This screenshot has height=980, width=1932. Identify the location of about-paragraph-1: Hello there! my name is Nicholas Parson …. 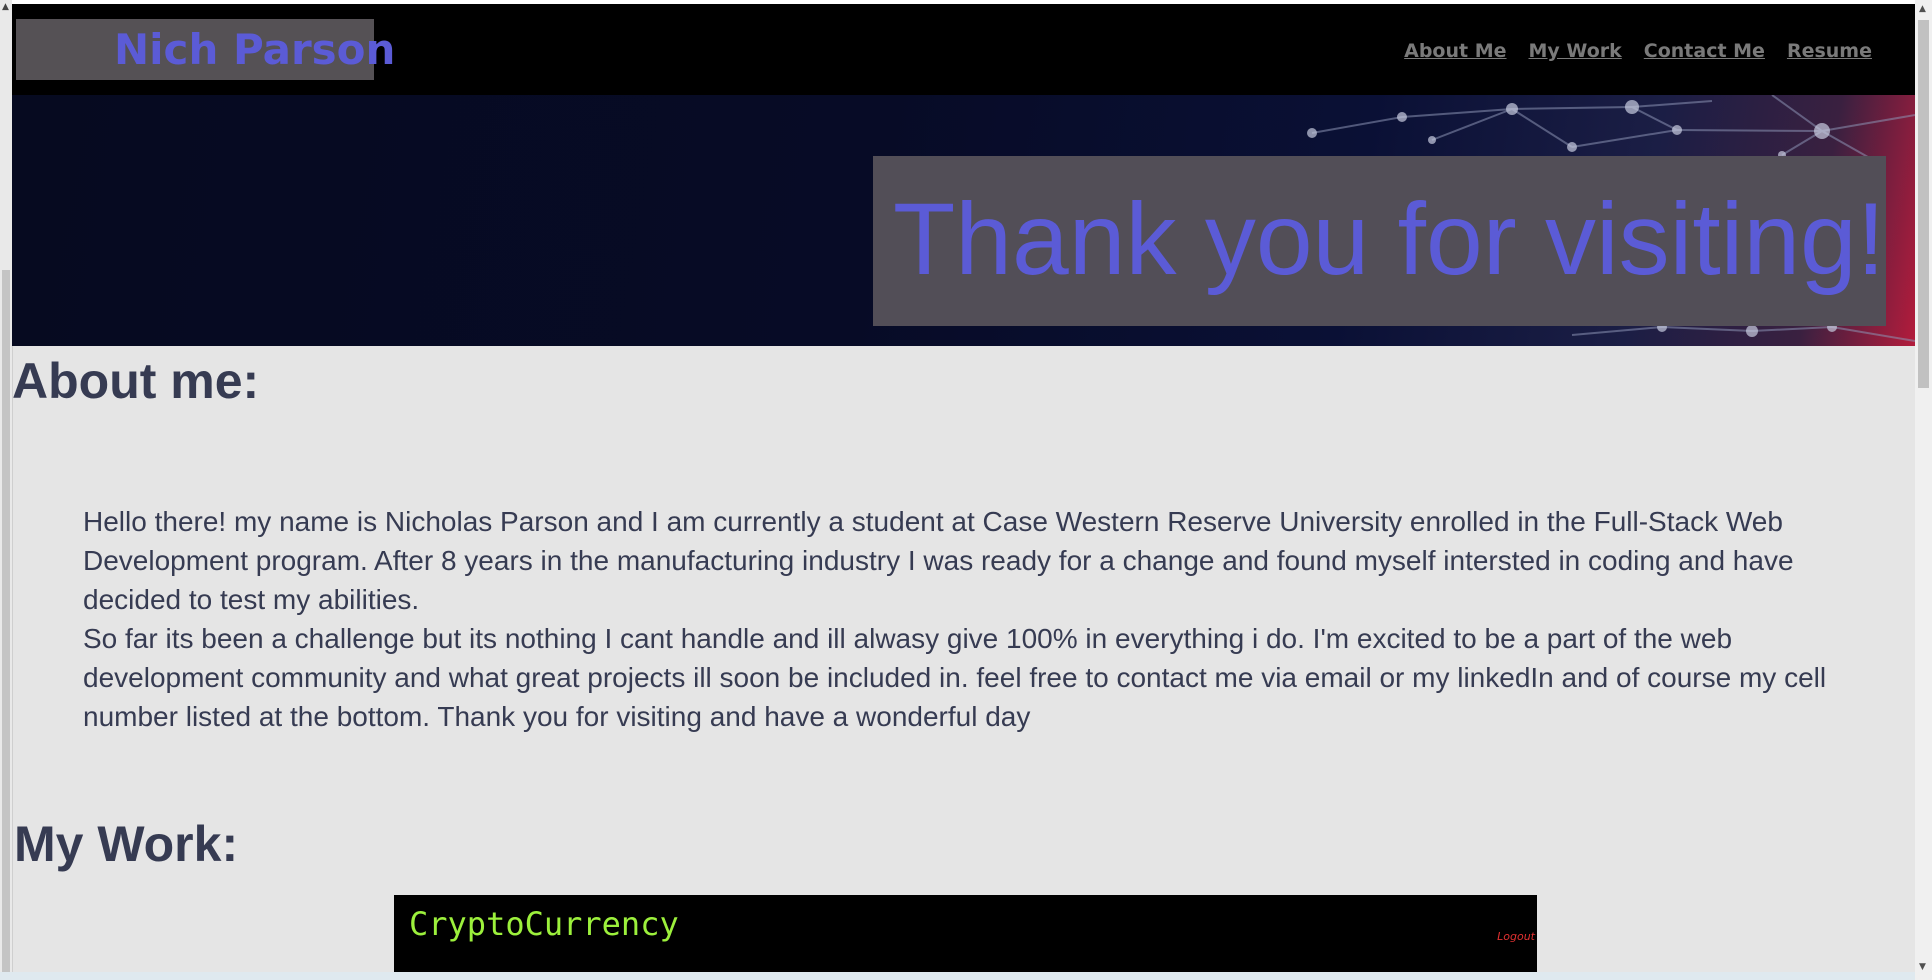
(938, 560).